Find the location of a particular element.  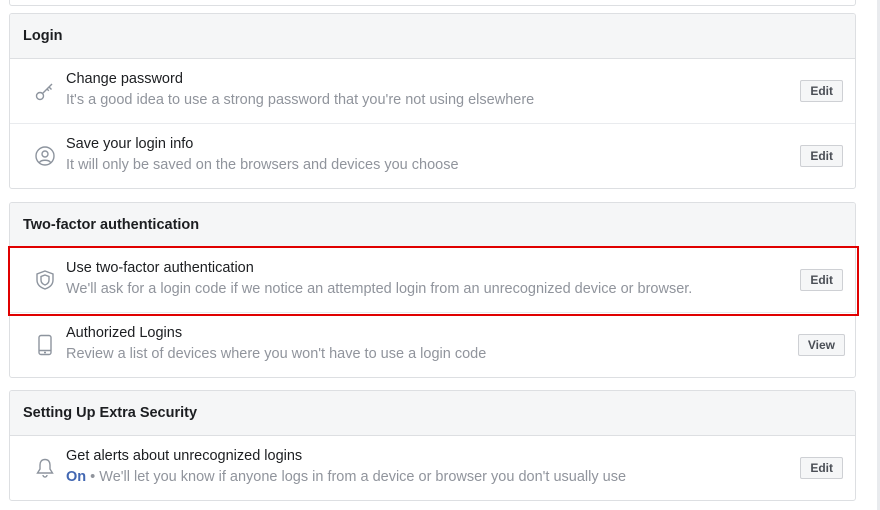

save-login-info-edit-button: Edit is located at coordinates (821, 156).